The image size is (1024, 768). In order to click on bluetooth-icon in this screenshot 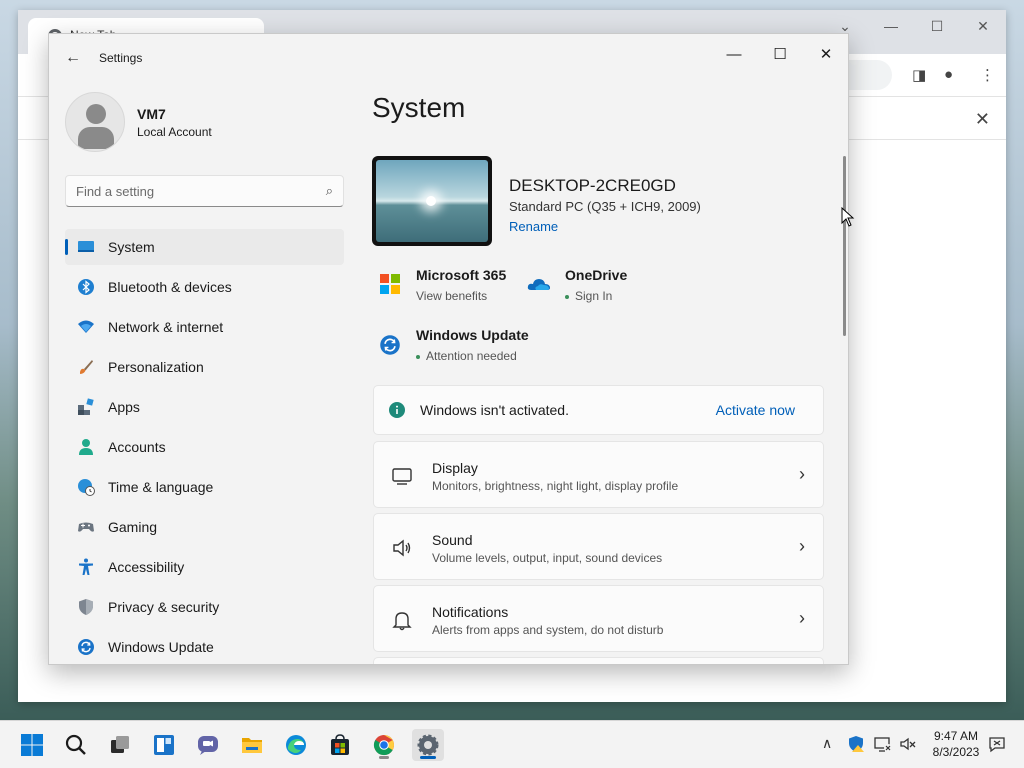, I will do `click(86, 287)`.